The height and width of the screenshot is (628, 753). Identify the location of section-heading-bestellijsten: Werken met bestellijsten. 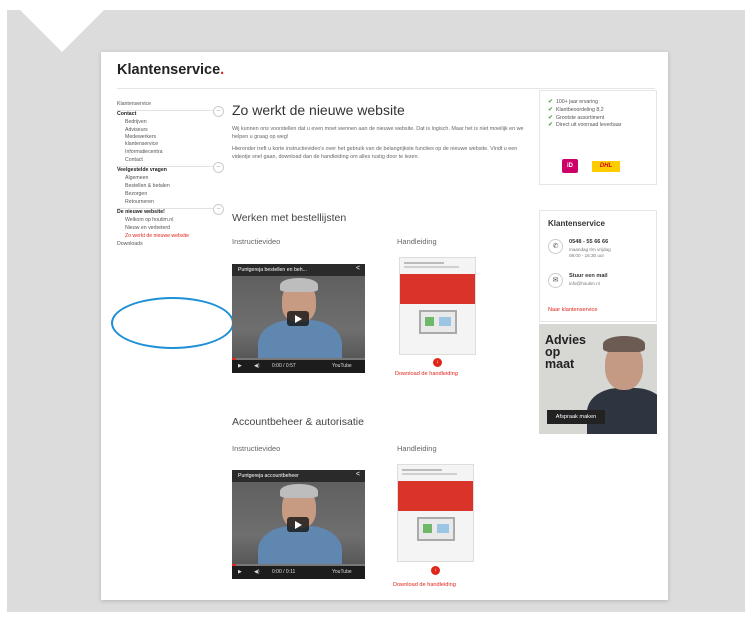
(289, 218).